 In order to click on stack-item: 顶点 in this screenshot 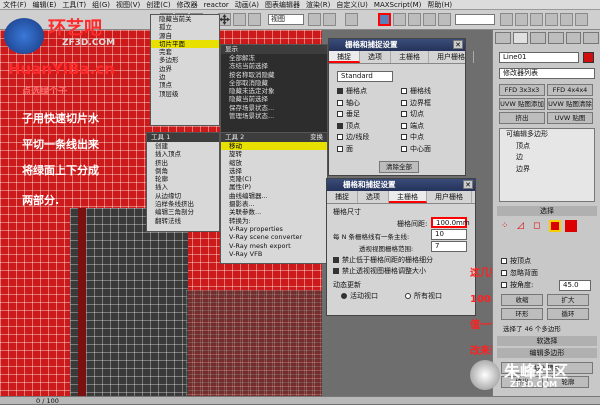, I will do `click(547, 147)`.